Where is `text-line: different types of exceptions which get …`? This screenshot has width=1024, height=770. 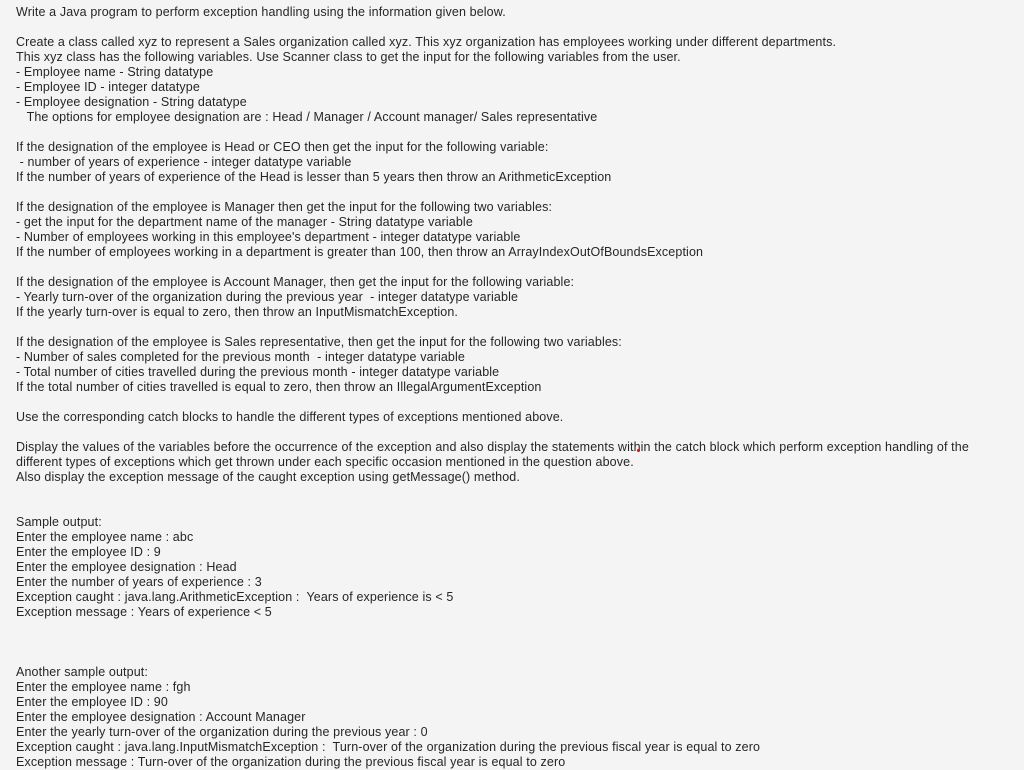
text-line: different types of exceptions which get … is located at coordinates (325, 462).